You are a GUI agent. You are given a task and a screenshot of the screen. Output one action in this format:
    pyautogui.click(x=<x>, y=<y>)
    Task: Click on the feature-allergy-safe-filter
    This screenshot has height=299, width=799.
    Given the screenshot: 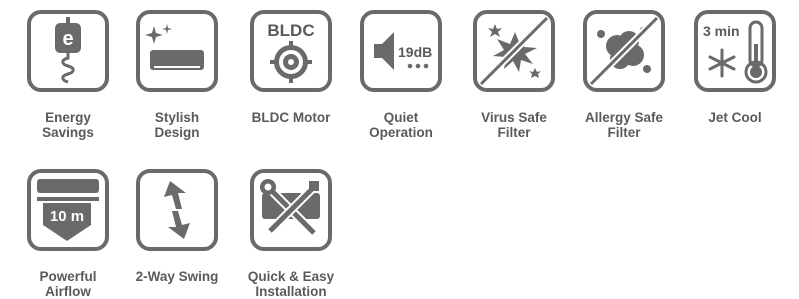 What is the action you would take?
    pyautogui.click(x=624, y=51)
    